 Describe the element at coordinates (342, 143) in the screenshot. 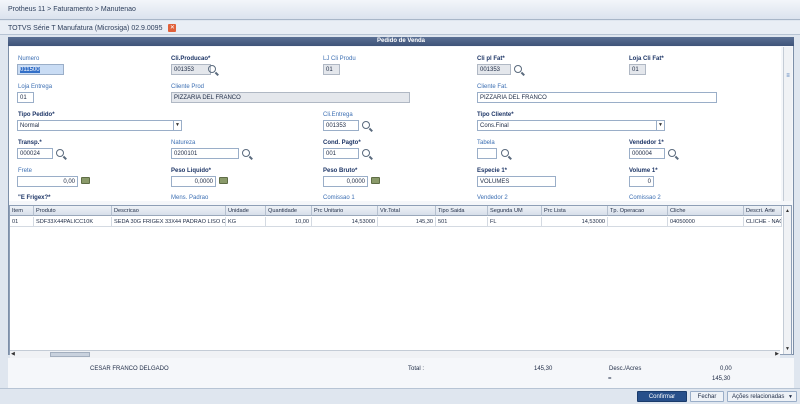

I see `cond-pagto-label: Cond. Pagto*` at that location.